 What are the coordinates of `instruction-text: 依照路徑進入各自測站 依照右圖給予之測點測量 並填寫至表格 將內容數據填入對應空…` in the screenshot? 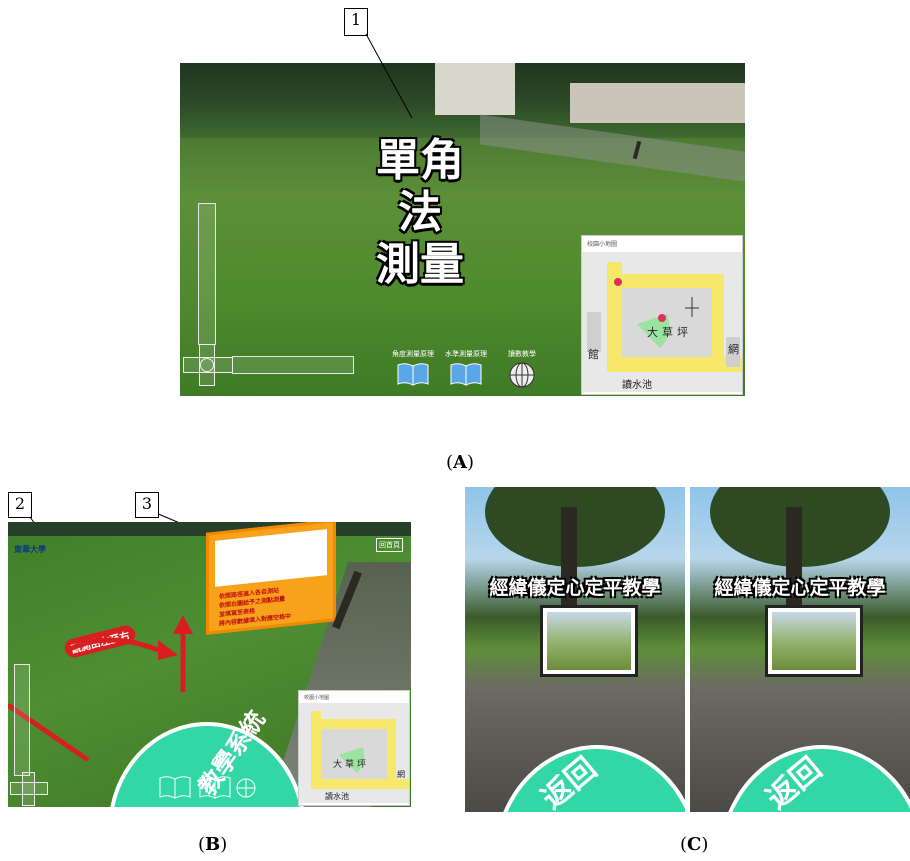 It's located at (272, 604).